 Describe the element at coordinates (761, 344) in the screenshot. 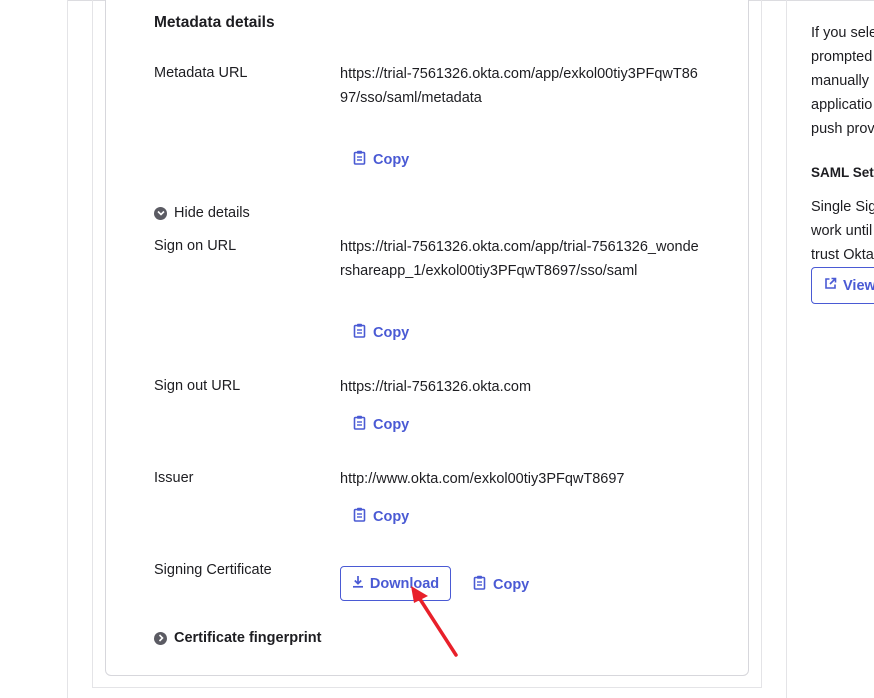

I see `panel-right-edge` at that location.